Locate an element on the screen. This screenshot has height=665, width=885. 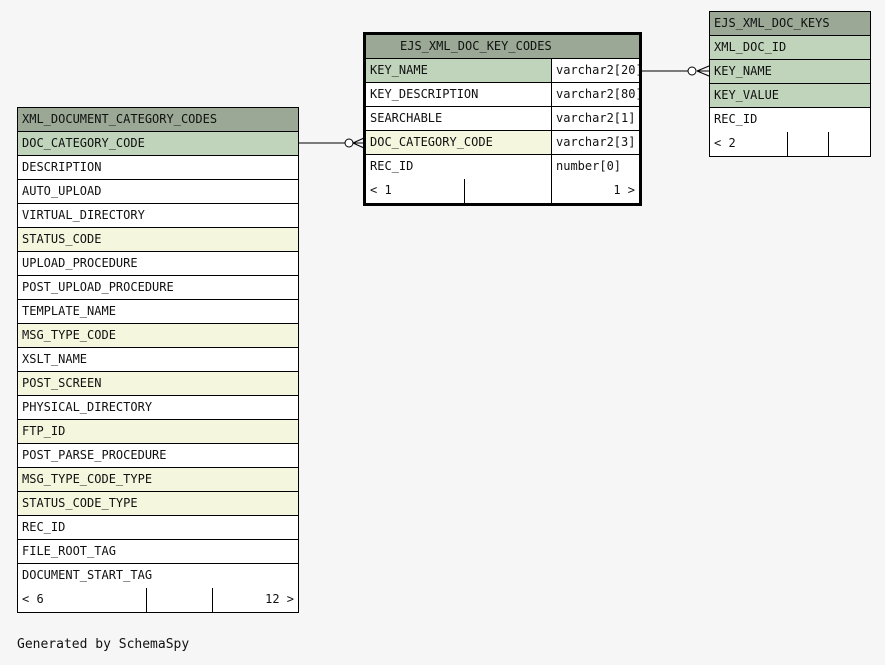
column-row-upload-procedure: UPLOAD_PROCEDURE is located at coordinates (158, 264).